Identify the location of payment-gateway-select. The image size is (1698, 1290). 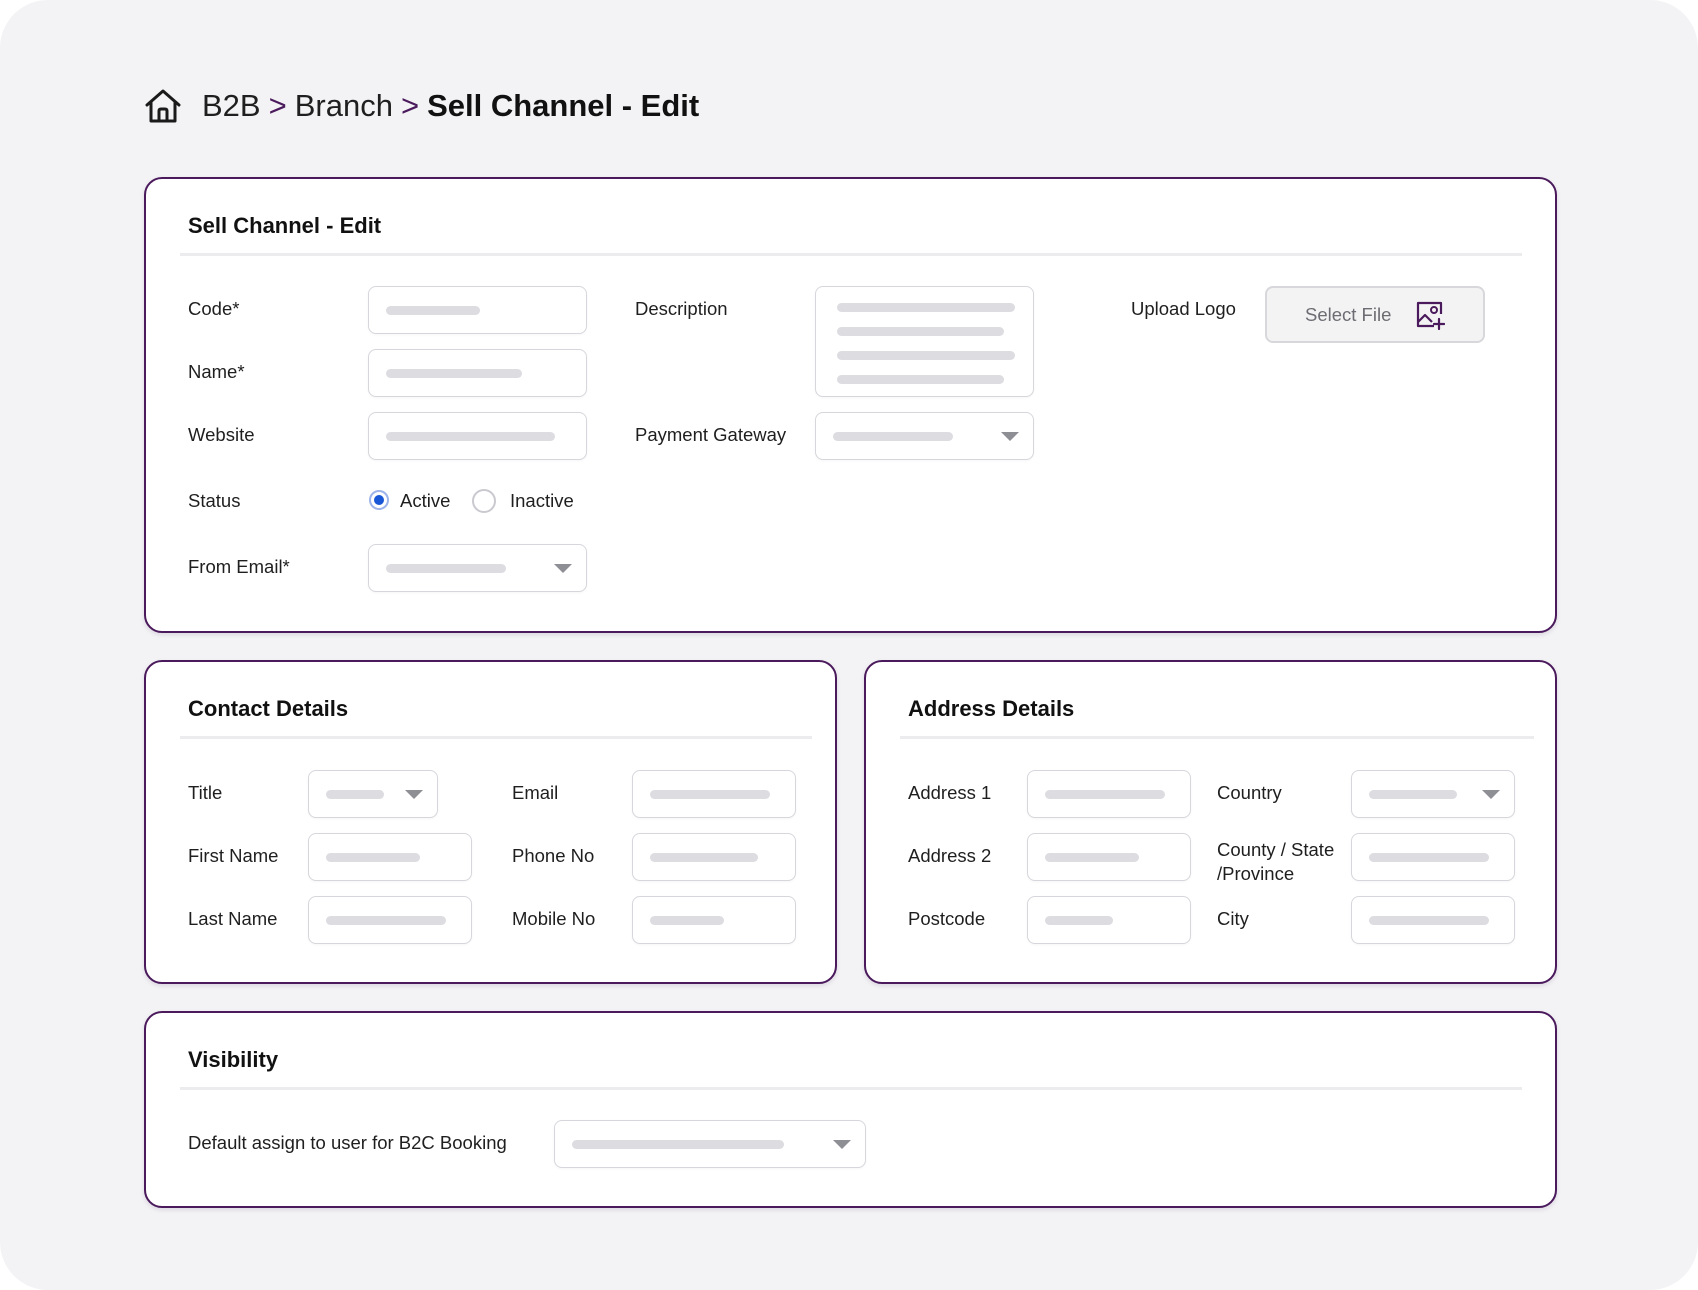
(924, 436).